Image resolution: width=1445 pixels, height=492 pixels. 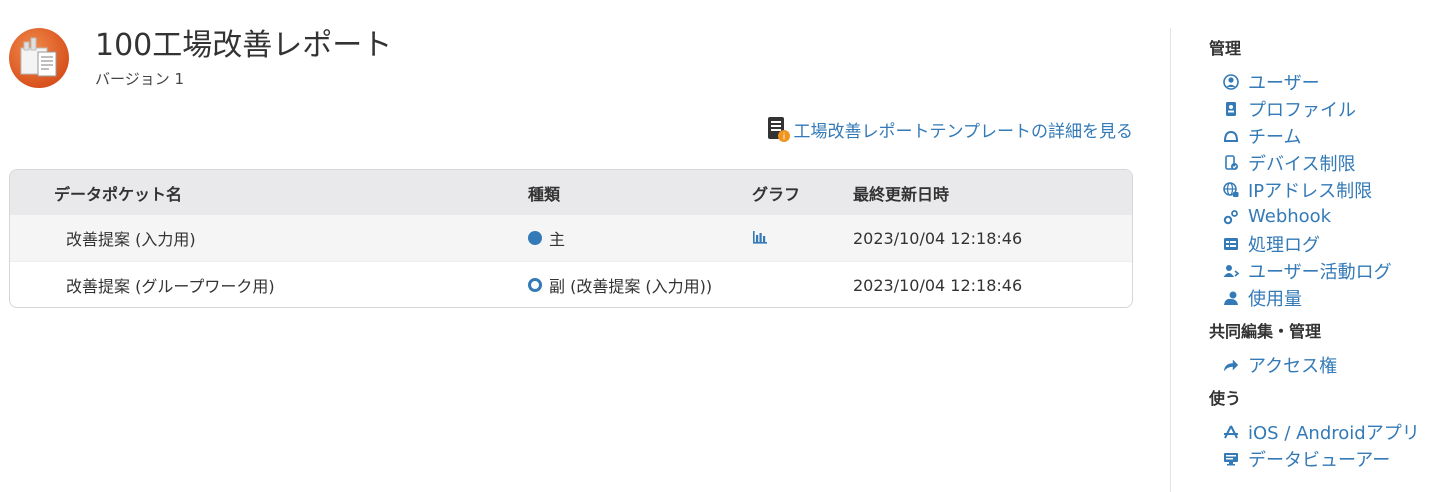 I want to click on column-header-name: データポケット名, so click(x=118, y=194).